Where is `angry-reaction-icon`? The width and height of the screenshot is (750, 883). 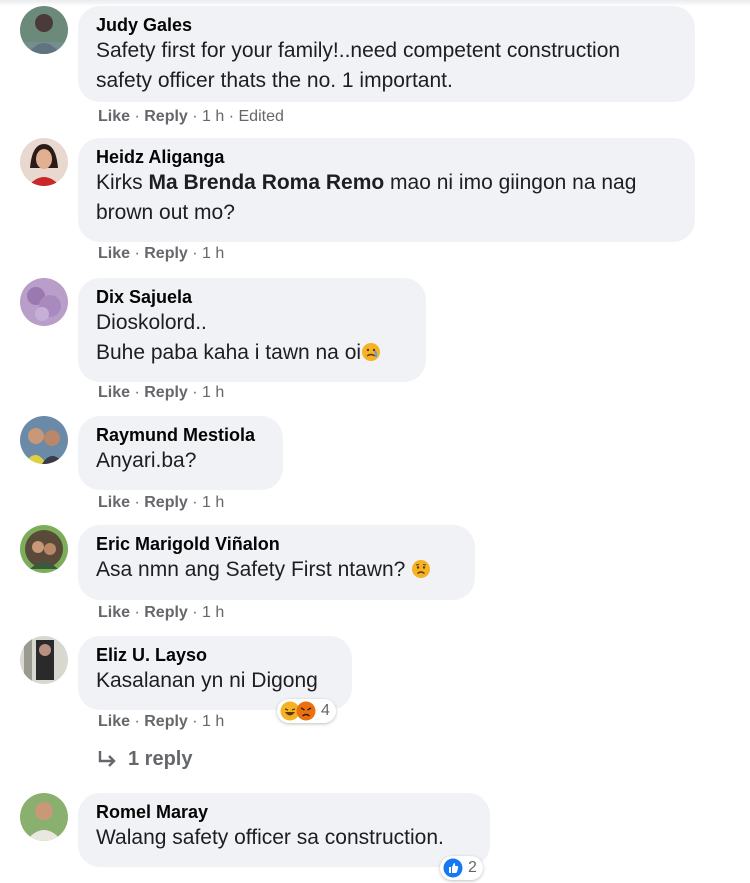 angry-reaction-icon is located at coordinates (306, 711).